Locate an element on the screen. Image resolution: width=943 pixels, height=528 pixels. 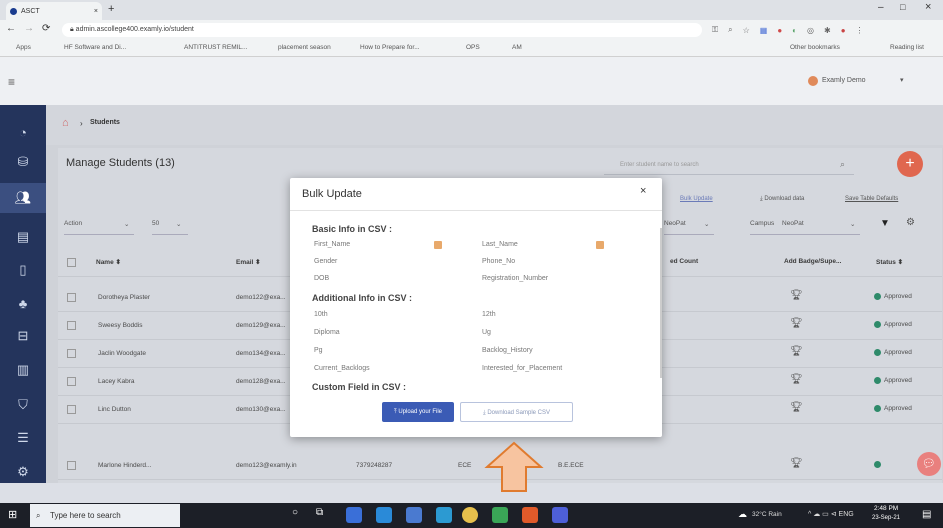
dashboard-icon: ◔ is located at coordinates (23, 132).